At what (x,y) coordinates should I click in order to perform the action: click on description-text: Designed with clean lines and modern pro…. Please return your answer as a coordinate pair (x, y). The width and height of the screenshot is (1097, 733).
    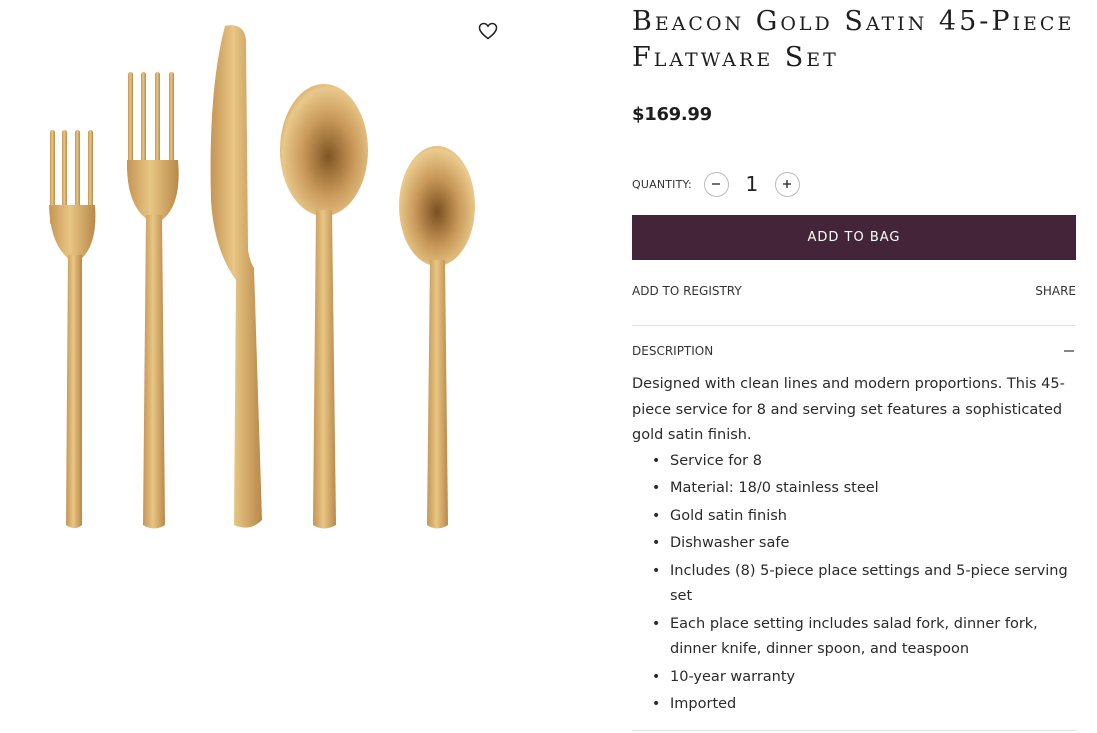
    Looking at the image, I should click on (848, 409).